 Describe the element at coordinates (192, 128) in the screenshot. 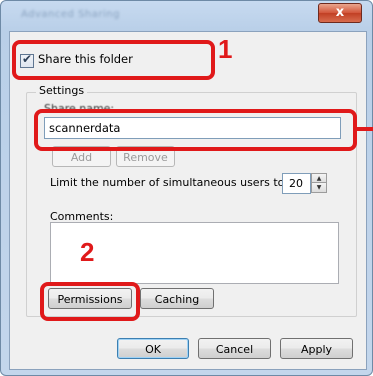

I see `share-name-input: scannerdata` at that location.